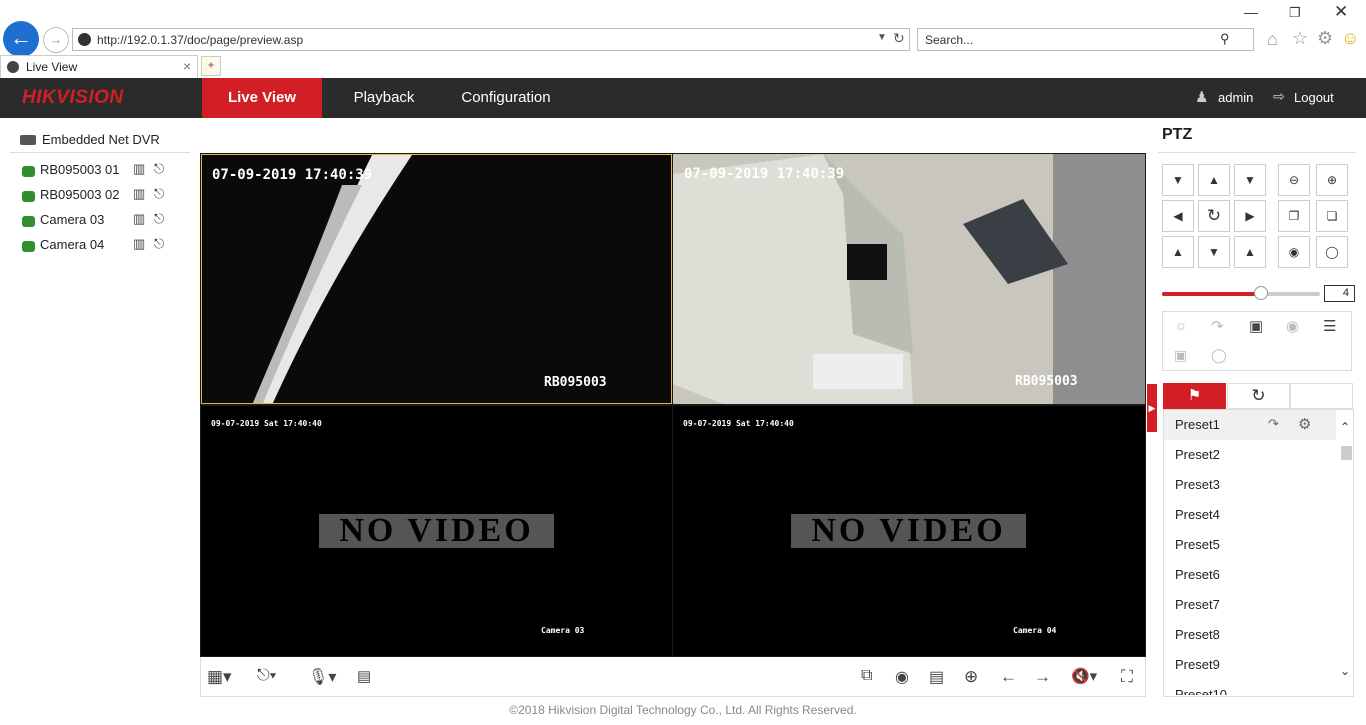 The image size is (1366, 725). Describe the element at coordinates (80, 194) in the screenshot. I see `channel-item: RB095003 02` at that location.